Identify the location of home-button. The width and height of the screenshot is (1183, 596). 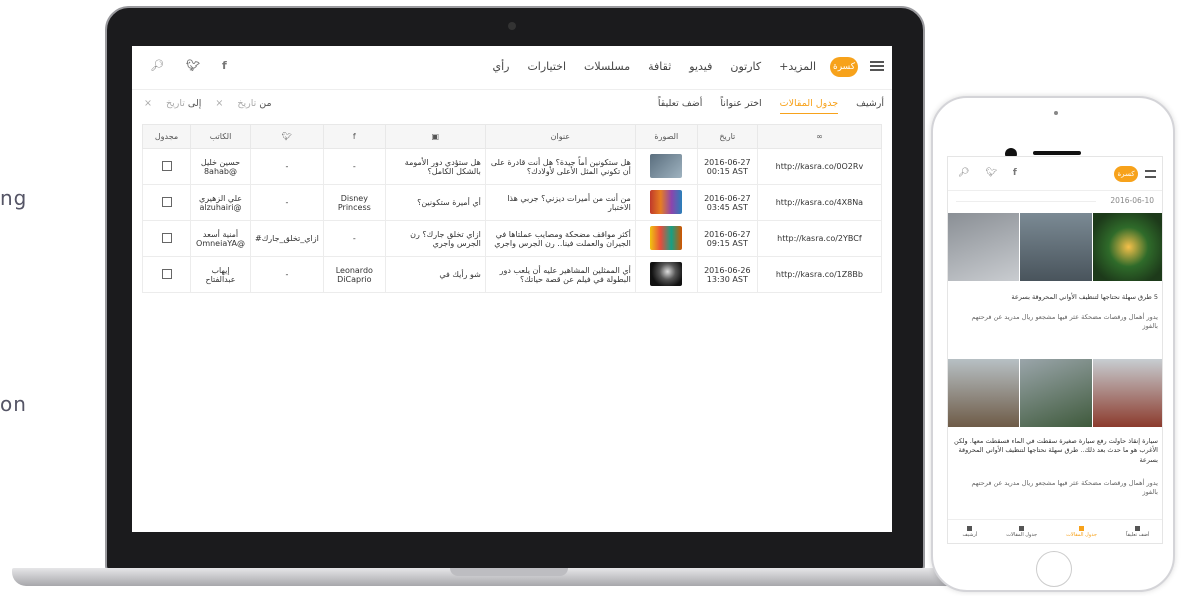
(1054, 569).